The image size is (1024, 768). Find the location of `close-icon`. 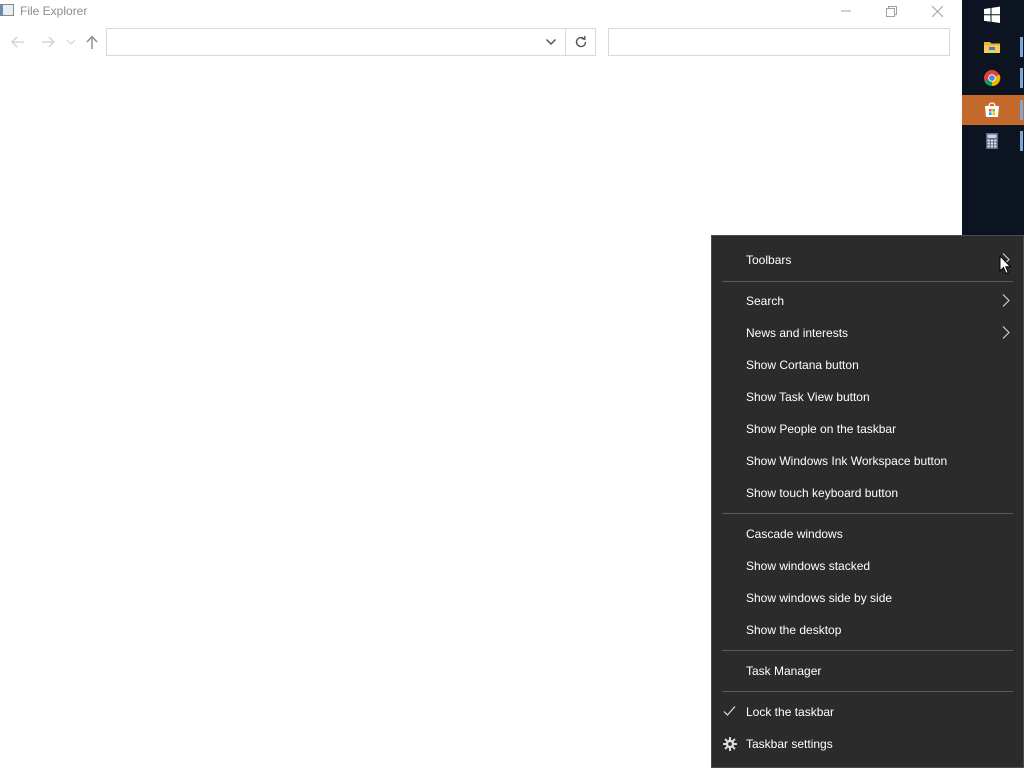

close-icon is located at coordinates (937, 11).